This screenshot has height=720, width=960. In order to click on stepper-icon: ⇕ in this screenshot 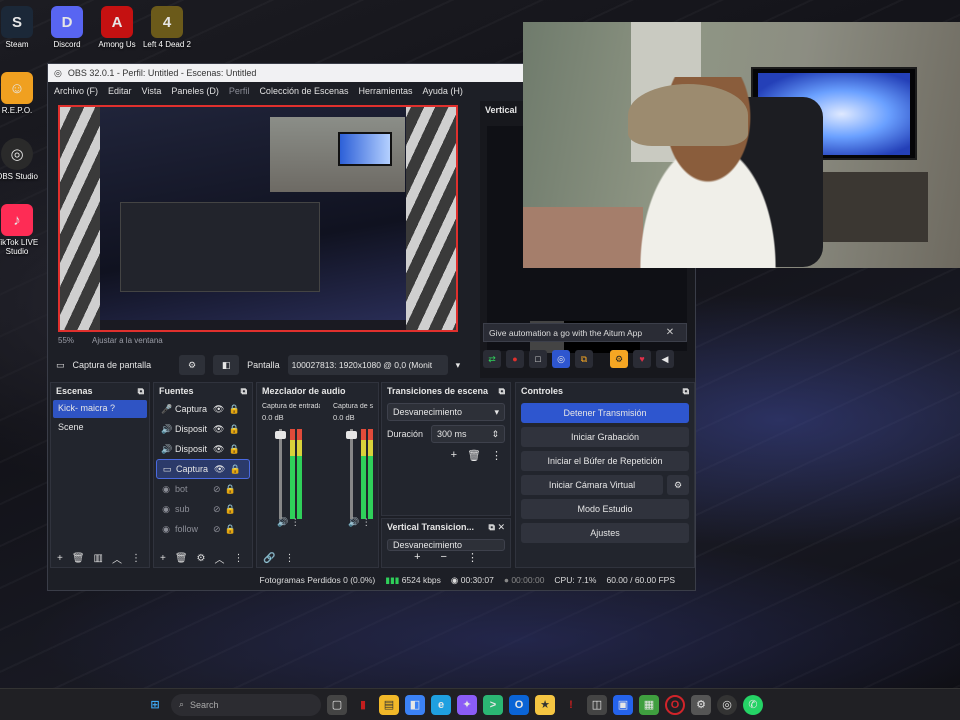, I will do `click(495, 434)`.